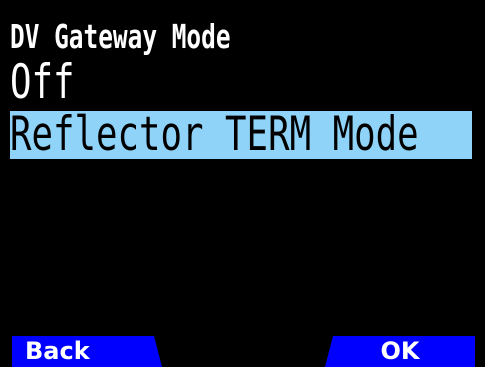 This screenshot has height=367, width=485. I want to click on screen-title: DV Gateway Mode, so click(120, 36).